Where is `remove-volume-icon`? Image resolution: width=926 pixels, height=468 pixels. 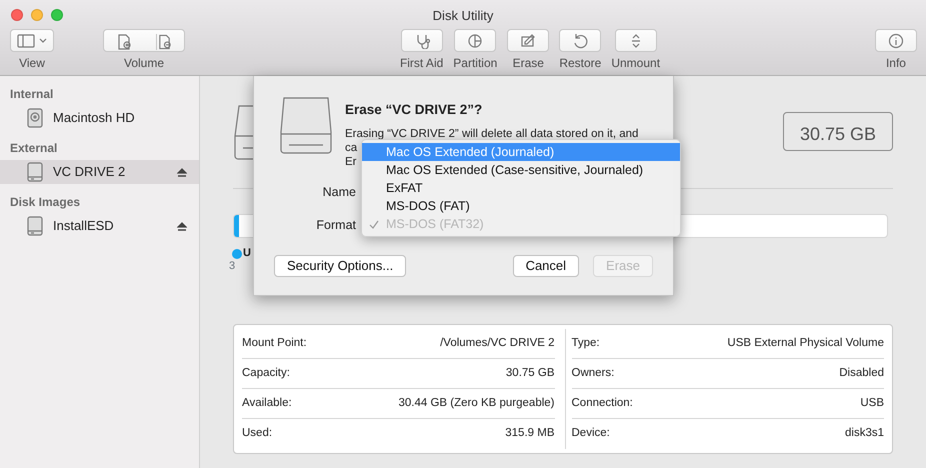
remove-volume-icon is located at coordinates (164, 42).